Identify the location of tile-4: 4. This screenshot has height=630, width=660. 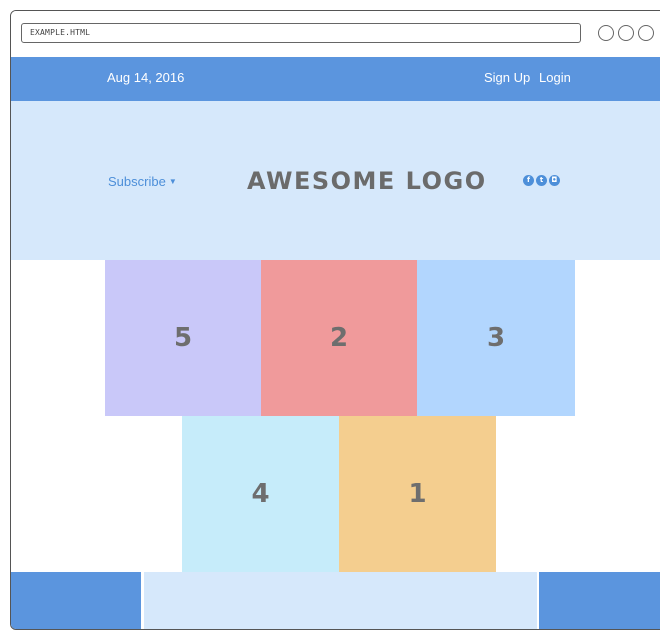
(260, 494).